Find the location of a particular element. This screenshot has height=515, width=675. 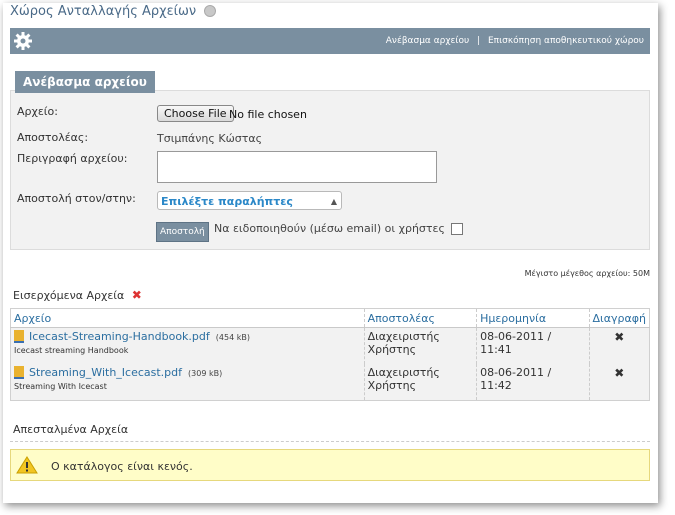

sender-label: Αποστολέας: is located at coordinates (53, 137).